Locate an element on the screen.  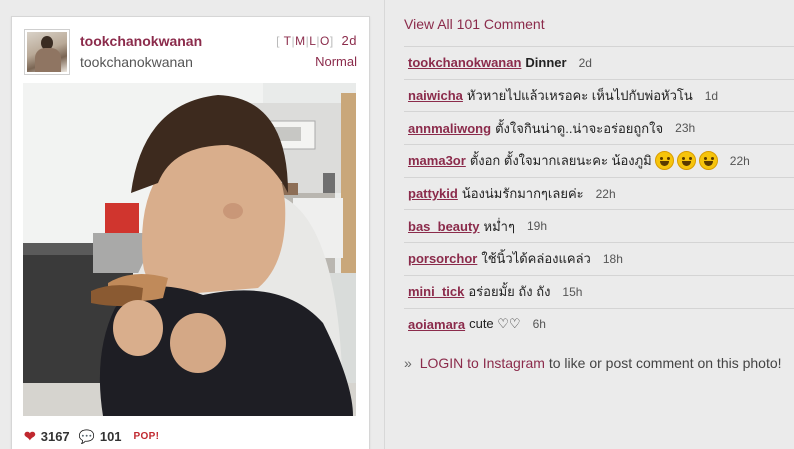
comment-username-link: aoiamara is located at coordinates (436, 324).